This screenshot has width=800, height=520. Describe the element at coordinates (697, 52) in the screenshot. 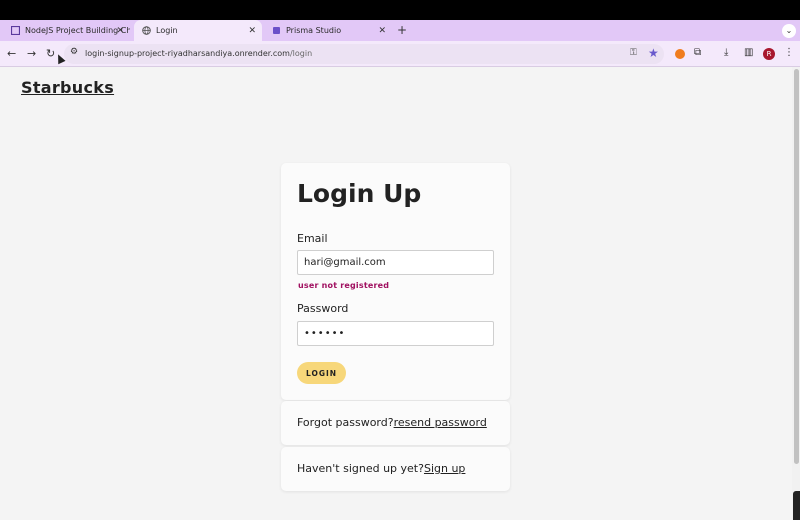

I see `extensions-puzzle-icon: ⧉` at that location.